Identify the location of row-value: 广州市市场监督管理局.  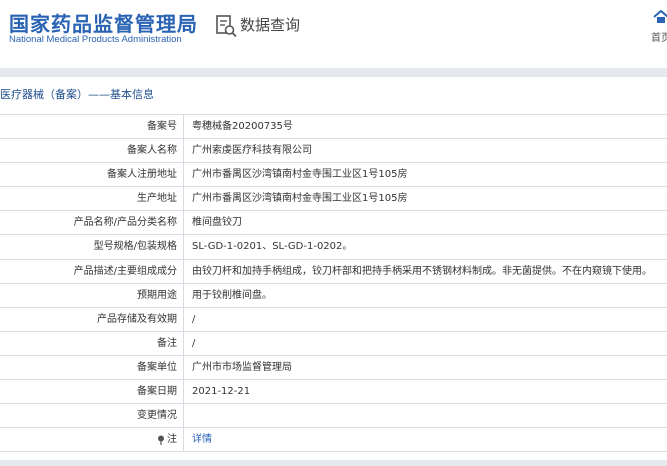
(242, 367).